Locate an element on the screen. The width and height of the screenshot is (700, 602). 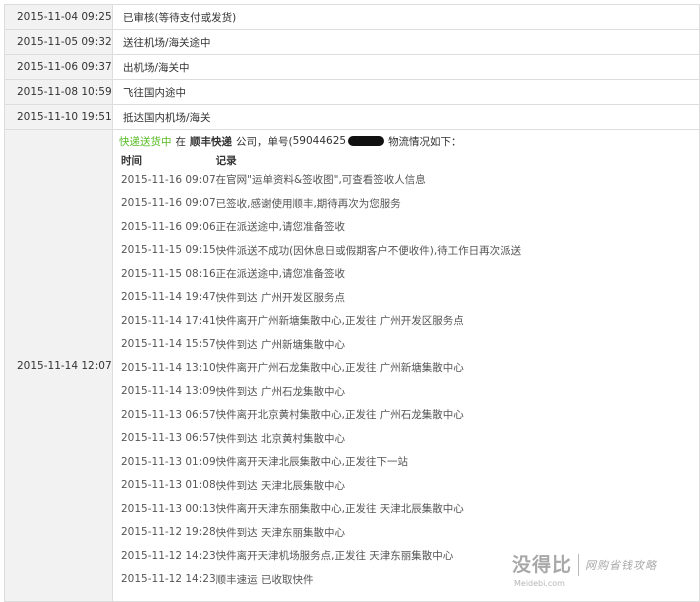
status-time: 2015-11-04 09:25 is located at coordinates (59, 17).